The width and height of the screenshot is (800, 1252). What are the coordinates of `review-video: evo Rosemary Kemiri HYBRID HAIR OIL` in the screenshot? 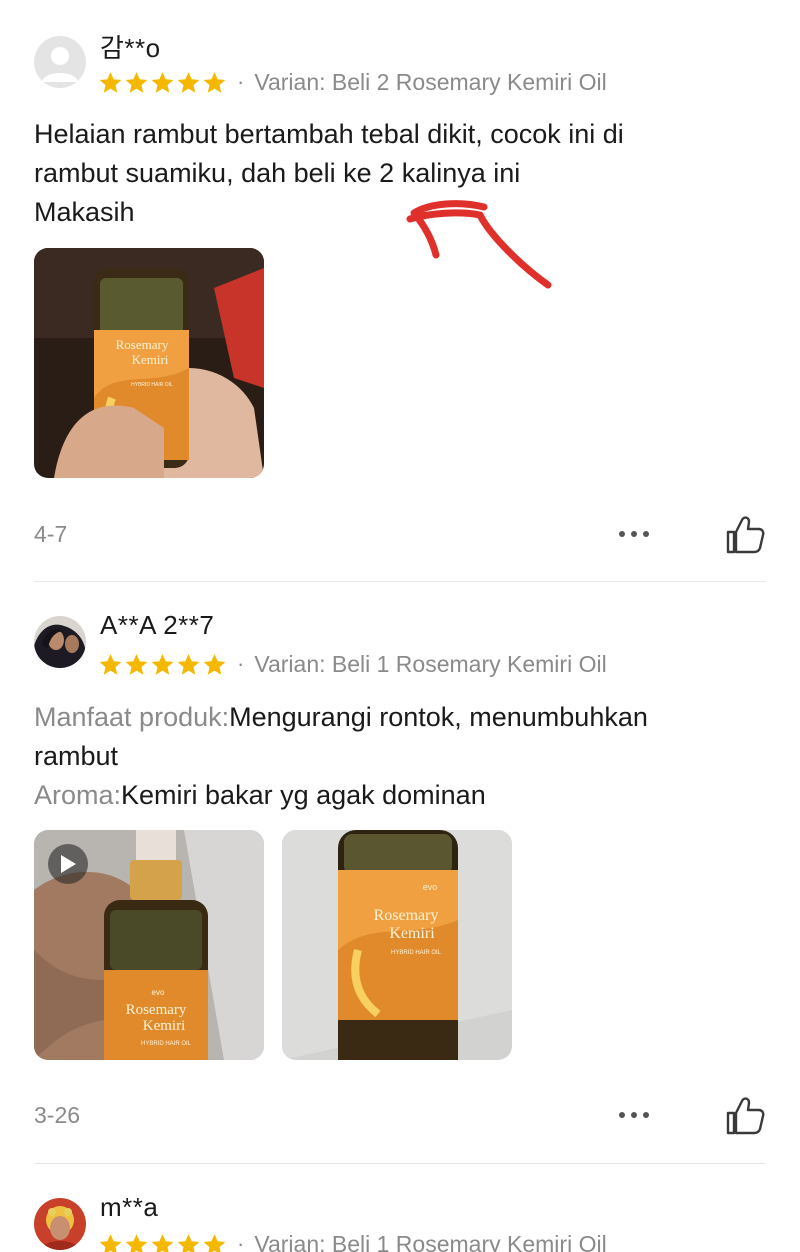 It's located at (149, 945).